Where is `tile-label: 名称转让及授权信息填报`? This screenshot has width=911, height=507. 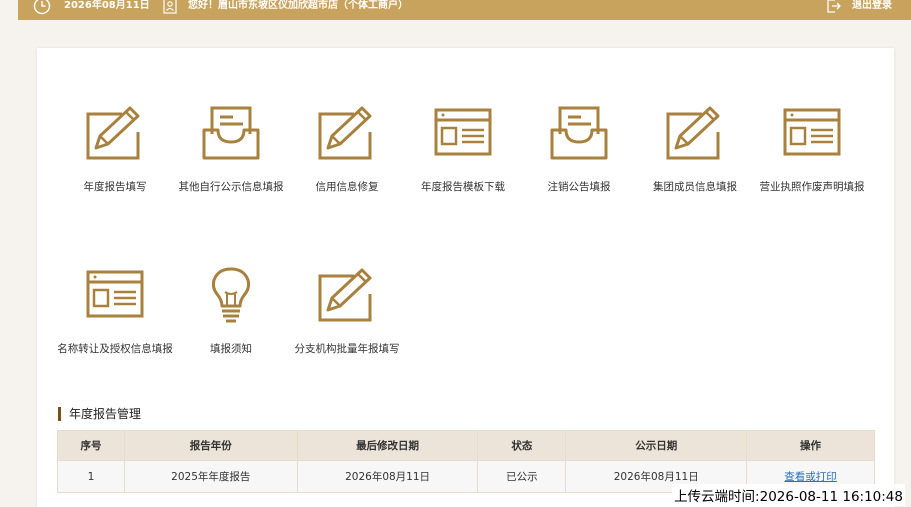 tile-label: 名称转让及授权信息填报 is located at coordinates (115, 349).